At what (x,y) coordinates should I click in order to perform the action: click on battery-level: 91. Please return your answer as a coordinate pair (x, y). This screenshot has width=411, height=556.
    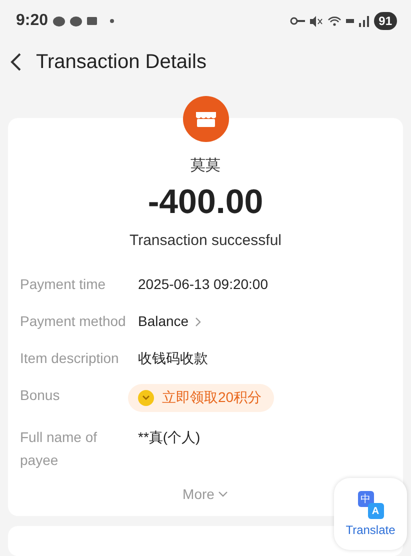
    Looking at the image, I should click on (385, 21).